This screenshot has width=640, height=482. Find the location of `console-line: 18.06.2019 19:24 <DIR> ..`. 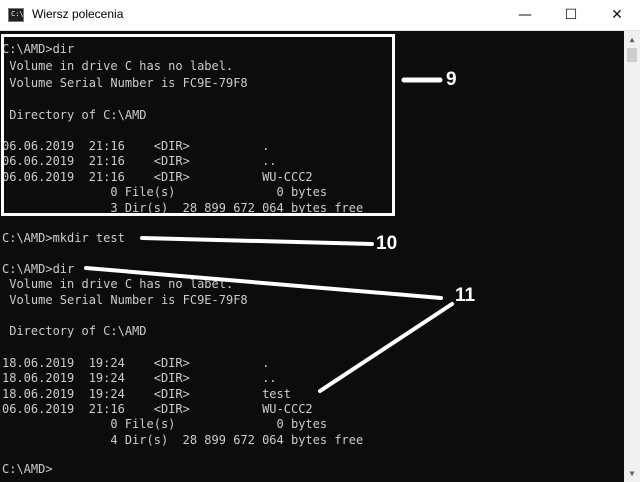

console-line: 18.06.2019 19:24 <DIR> .. is located at coordinates (139, 378).